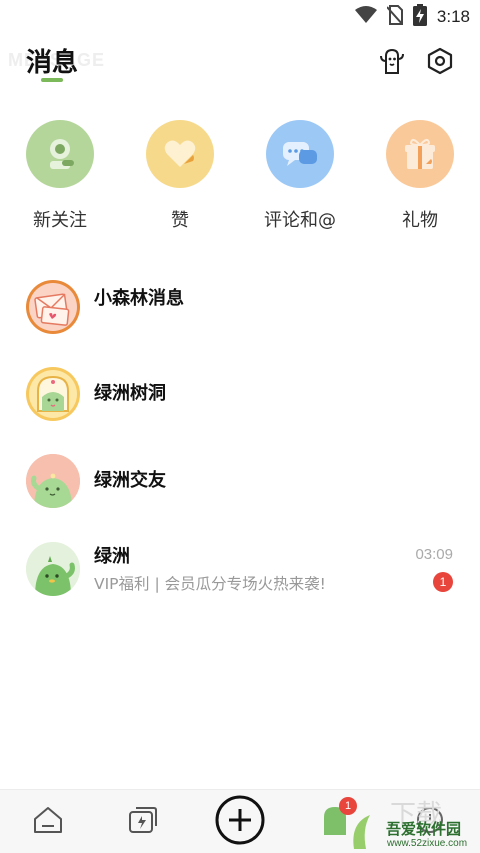  I want to click on envelope-avatar, so click(53, 307).